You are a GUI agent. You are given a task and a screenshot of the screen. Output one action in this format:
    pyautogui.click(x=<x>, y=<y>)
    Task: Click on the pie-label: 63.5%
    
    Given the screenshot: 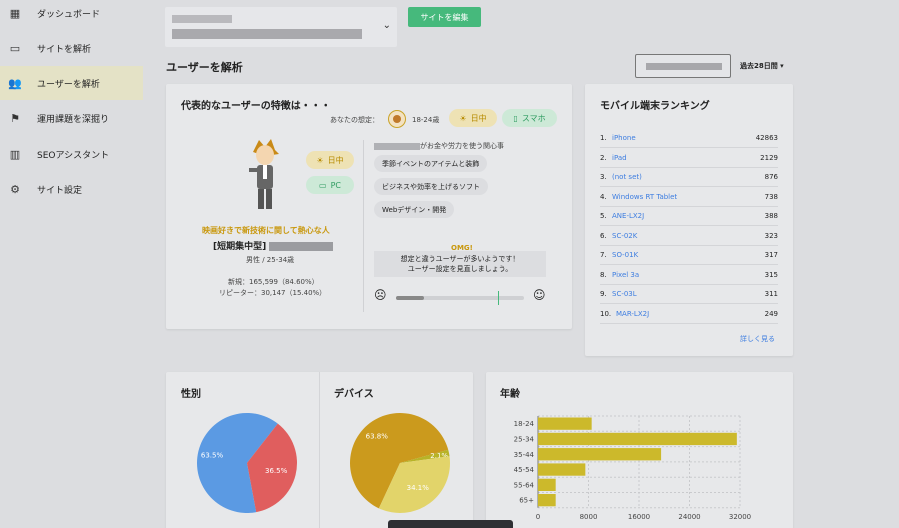 What is the action you would take?
    pyautogui.click(x=212, y=455)
    